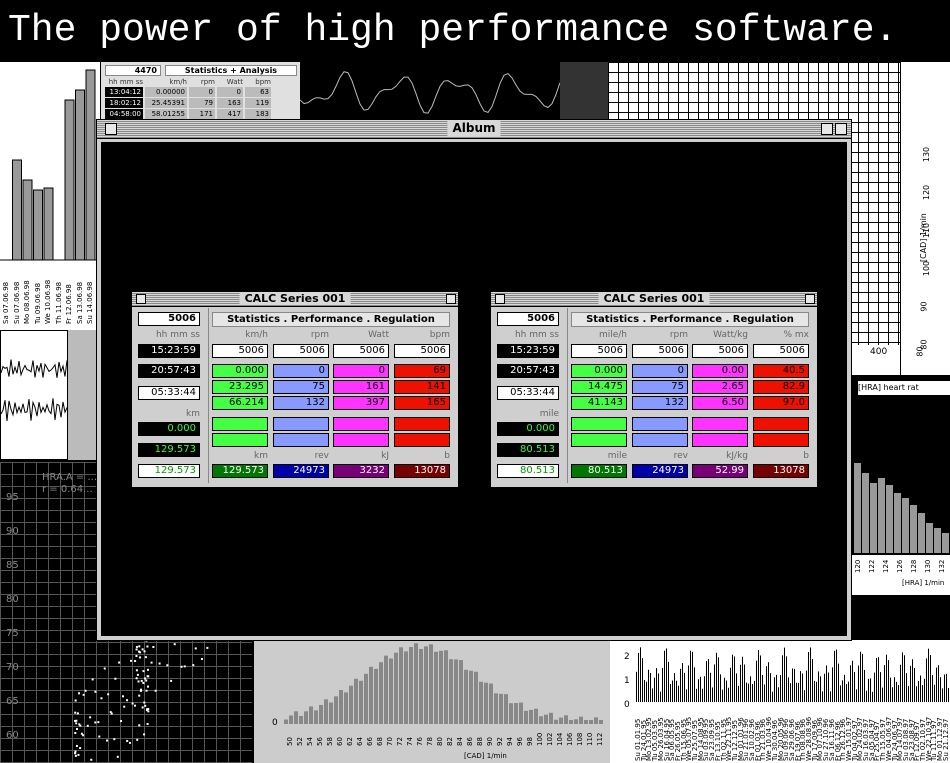 The width and height of the screenshot is (950, 763). What do you see at coordinates (720, 471) in the screenshot?
I see `footer-value-field: 52.99` at bounding box center [720, 471].